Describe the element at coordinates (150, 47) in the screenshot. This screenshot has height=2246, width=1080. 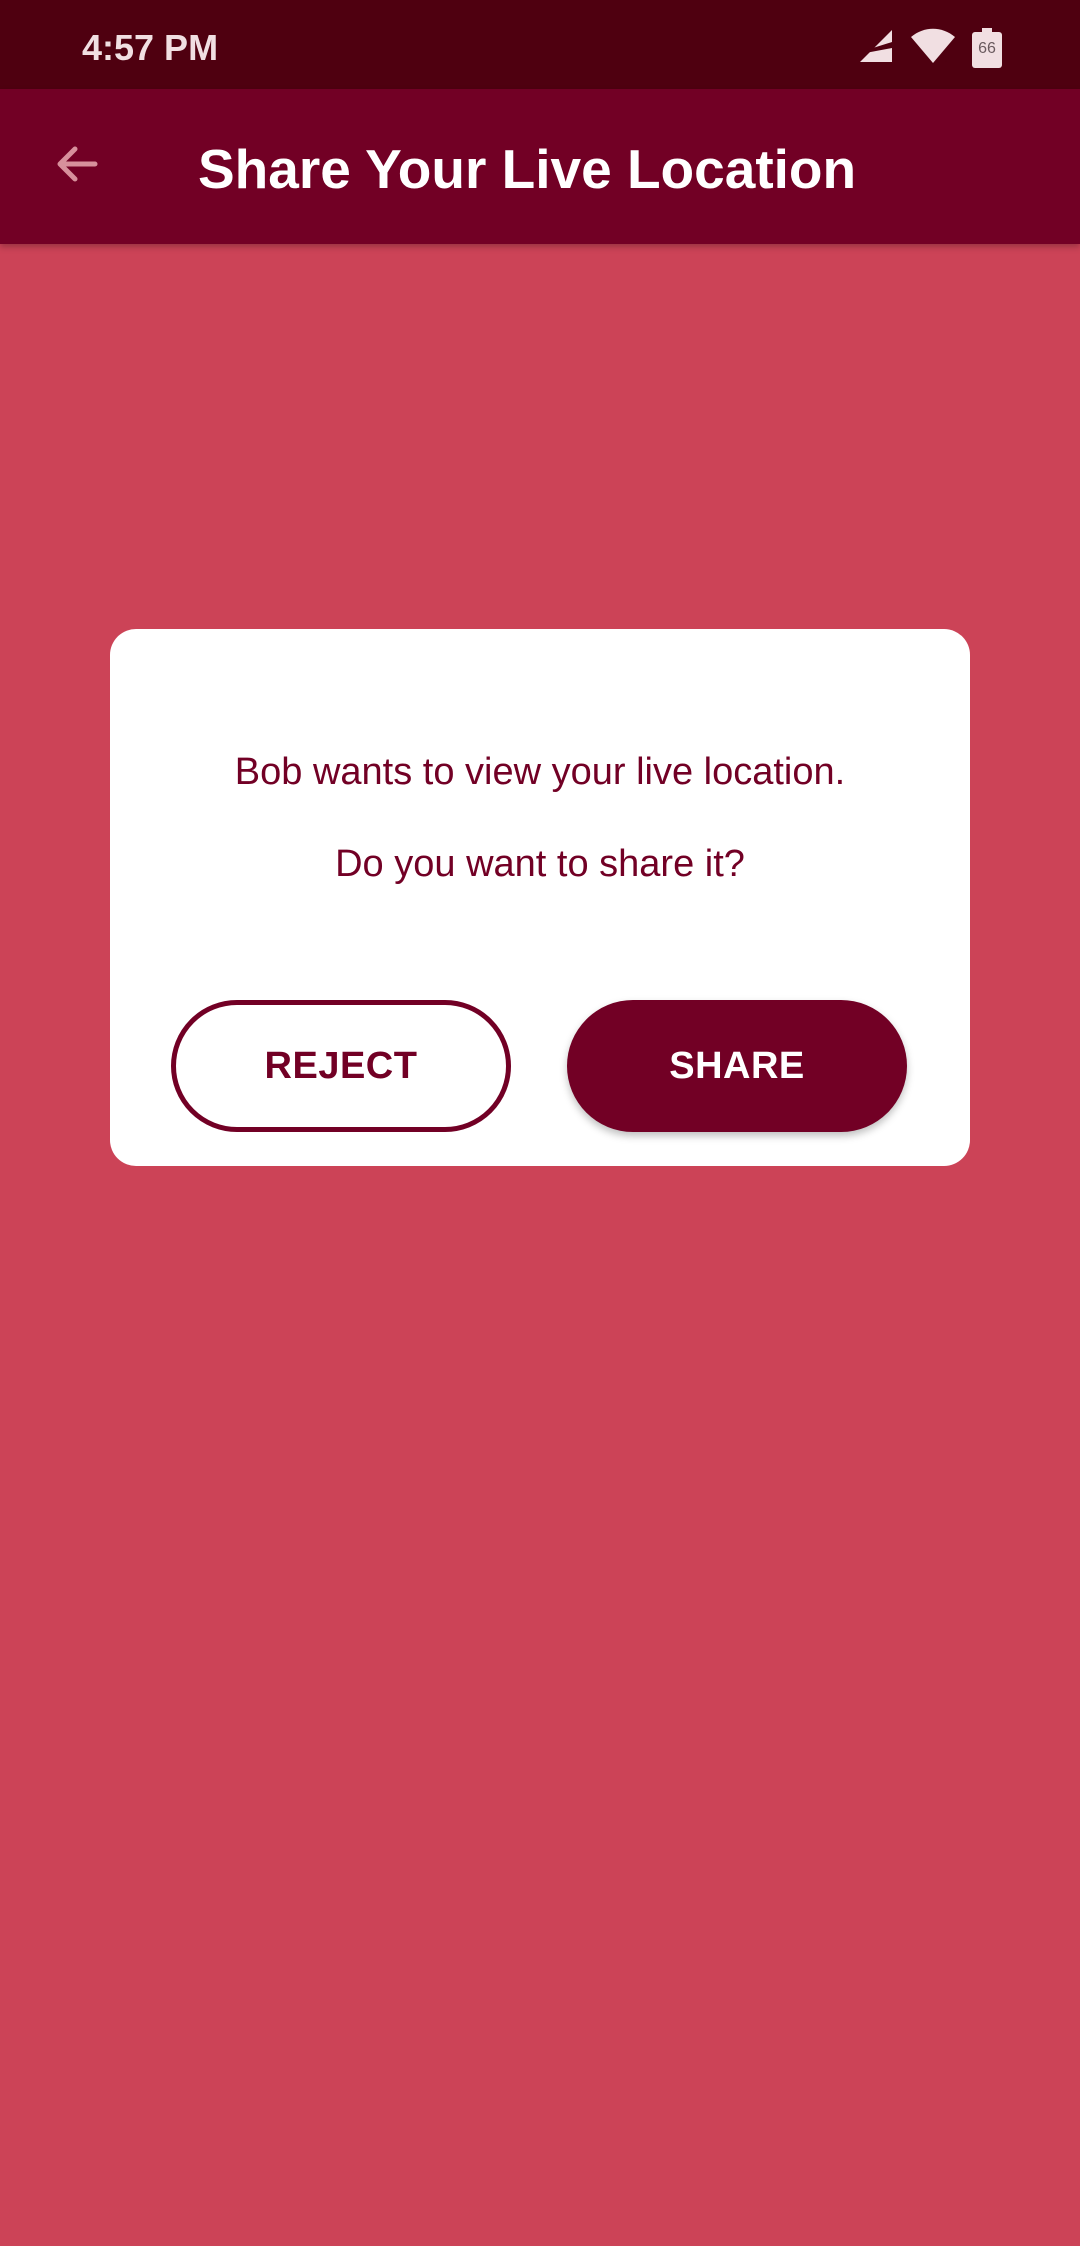
I see `status-time: 4:57 PM` at that location.